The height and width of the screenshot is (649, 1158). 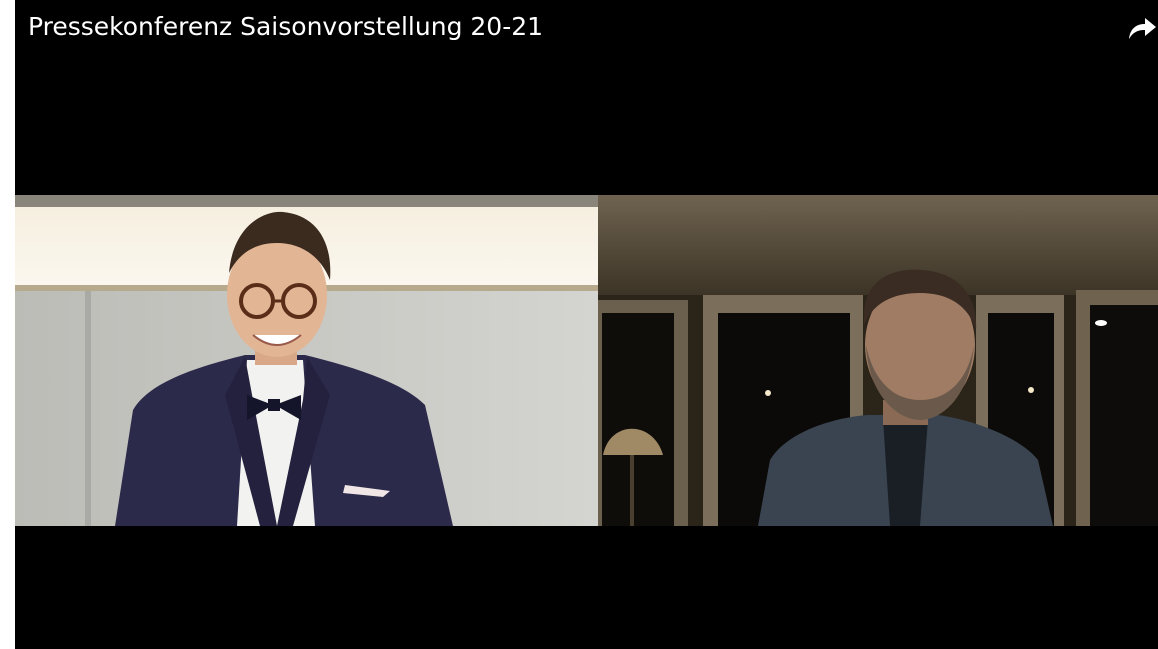 I want to click on share-button, so click(x=1143, y=29).